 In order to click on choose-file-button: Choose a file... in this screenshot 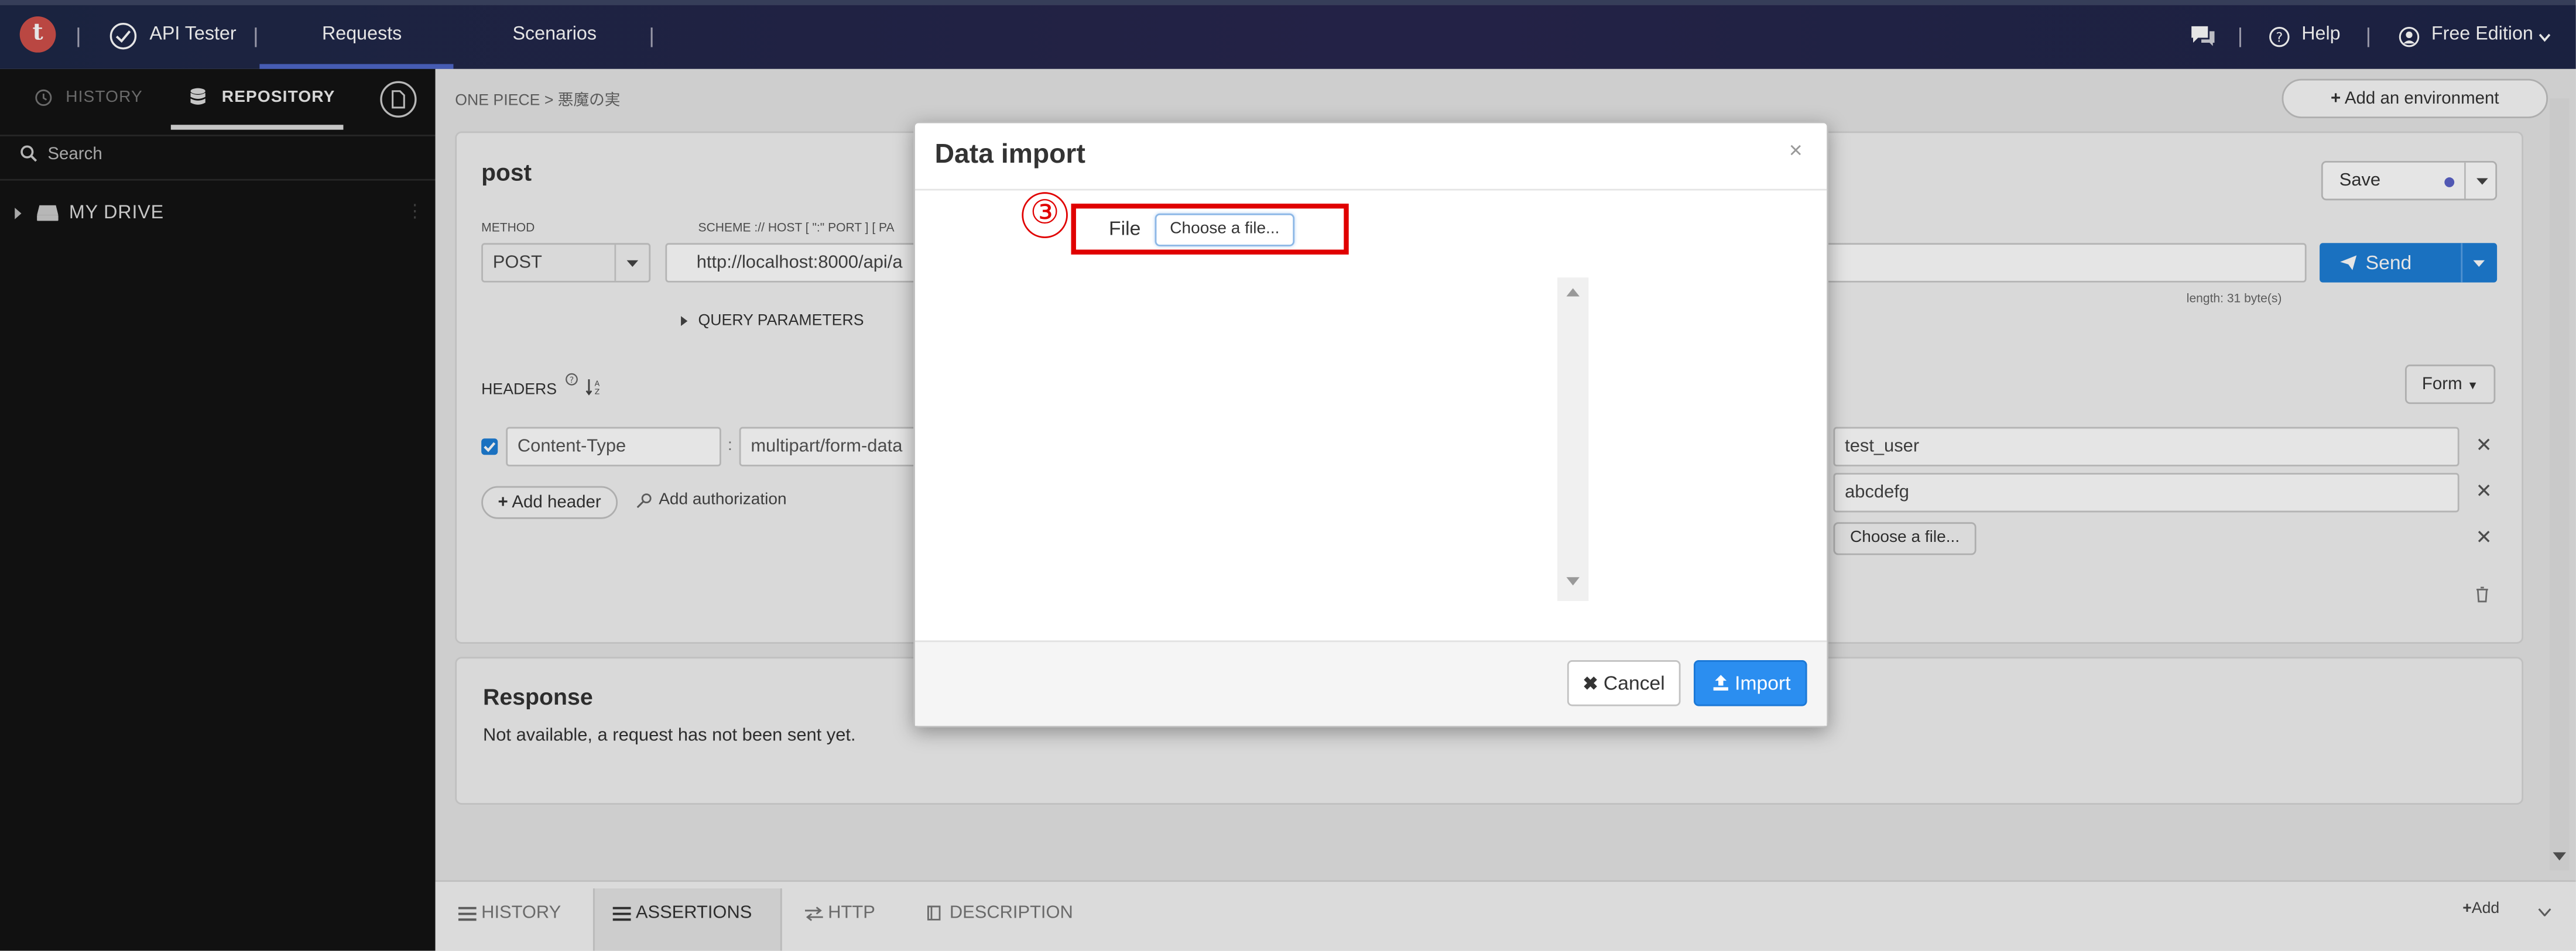, I will do `click(1225, 229)`.